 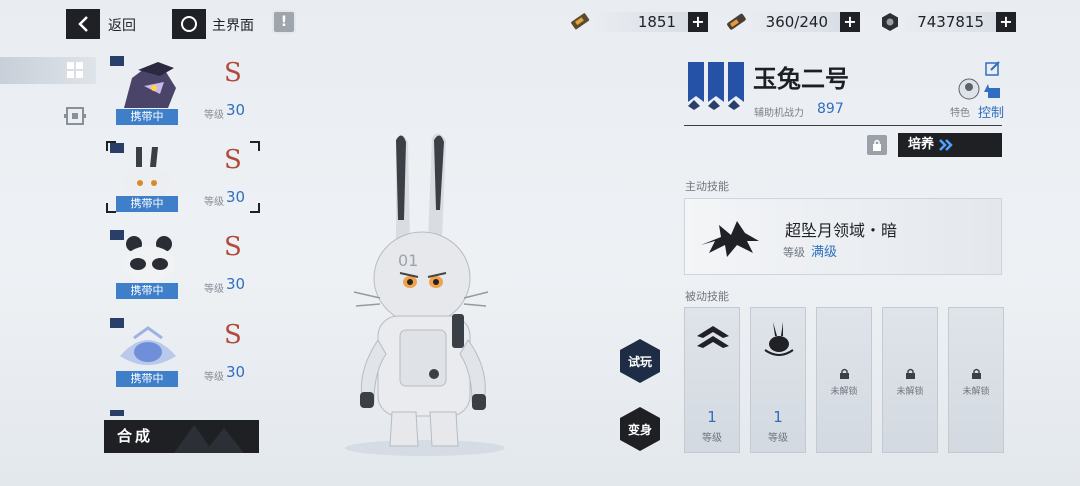 What do you see at coordinates (979, 89) in the screenshot?
I see `trait-avatar-icon` at bounding box center [979, 89].